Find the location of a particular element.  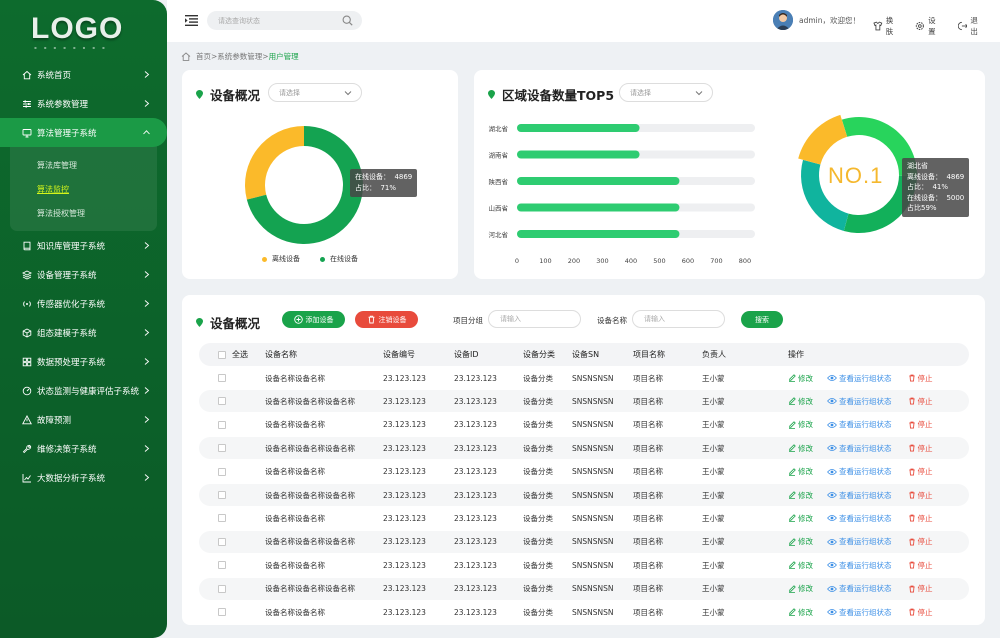

menu-toggle-icon is located at coordinates (191, 20).